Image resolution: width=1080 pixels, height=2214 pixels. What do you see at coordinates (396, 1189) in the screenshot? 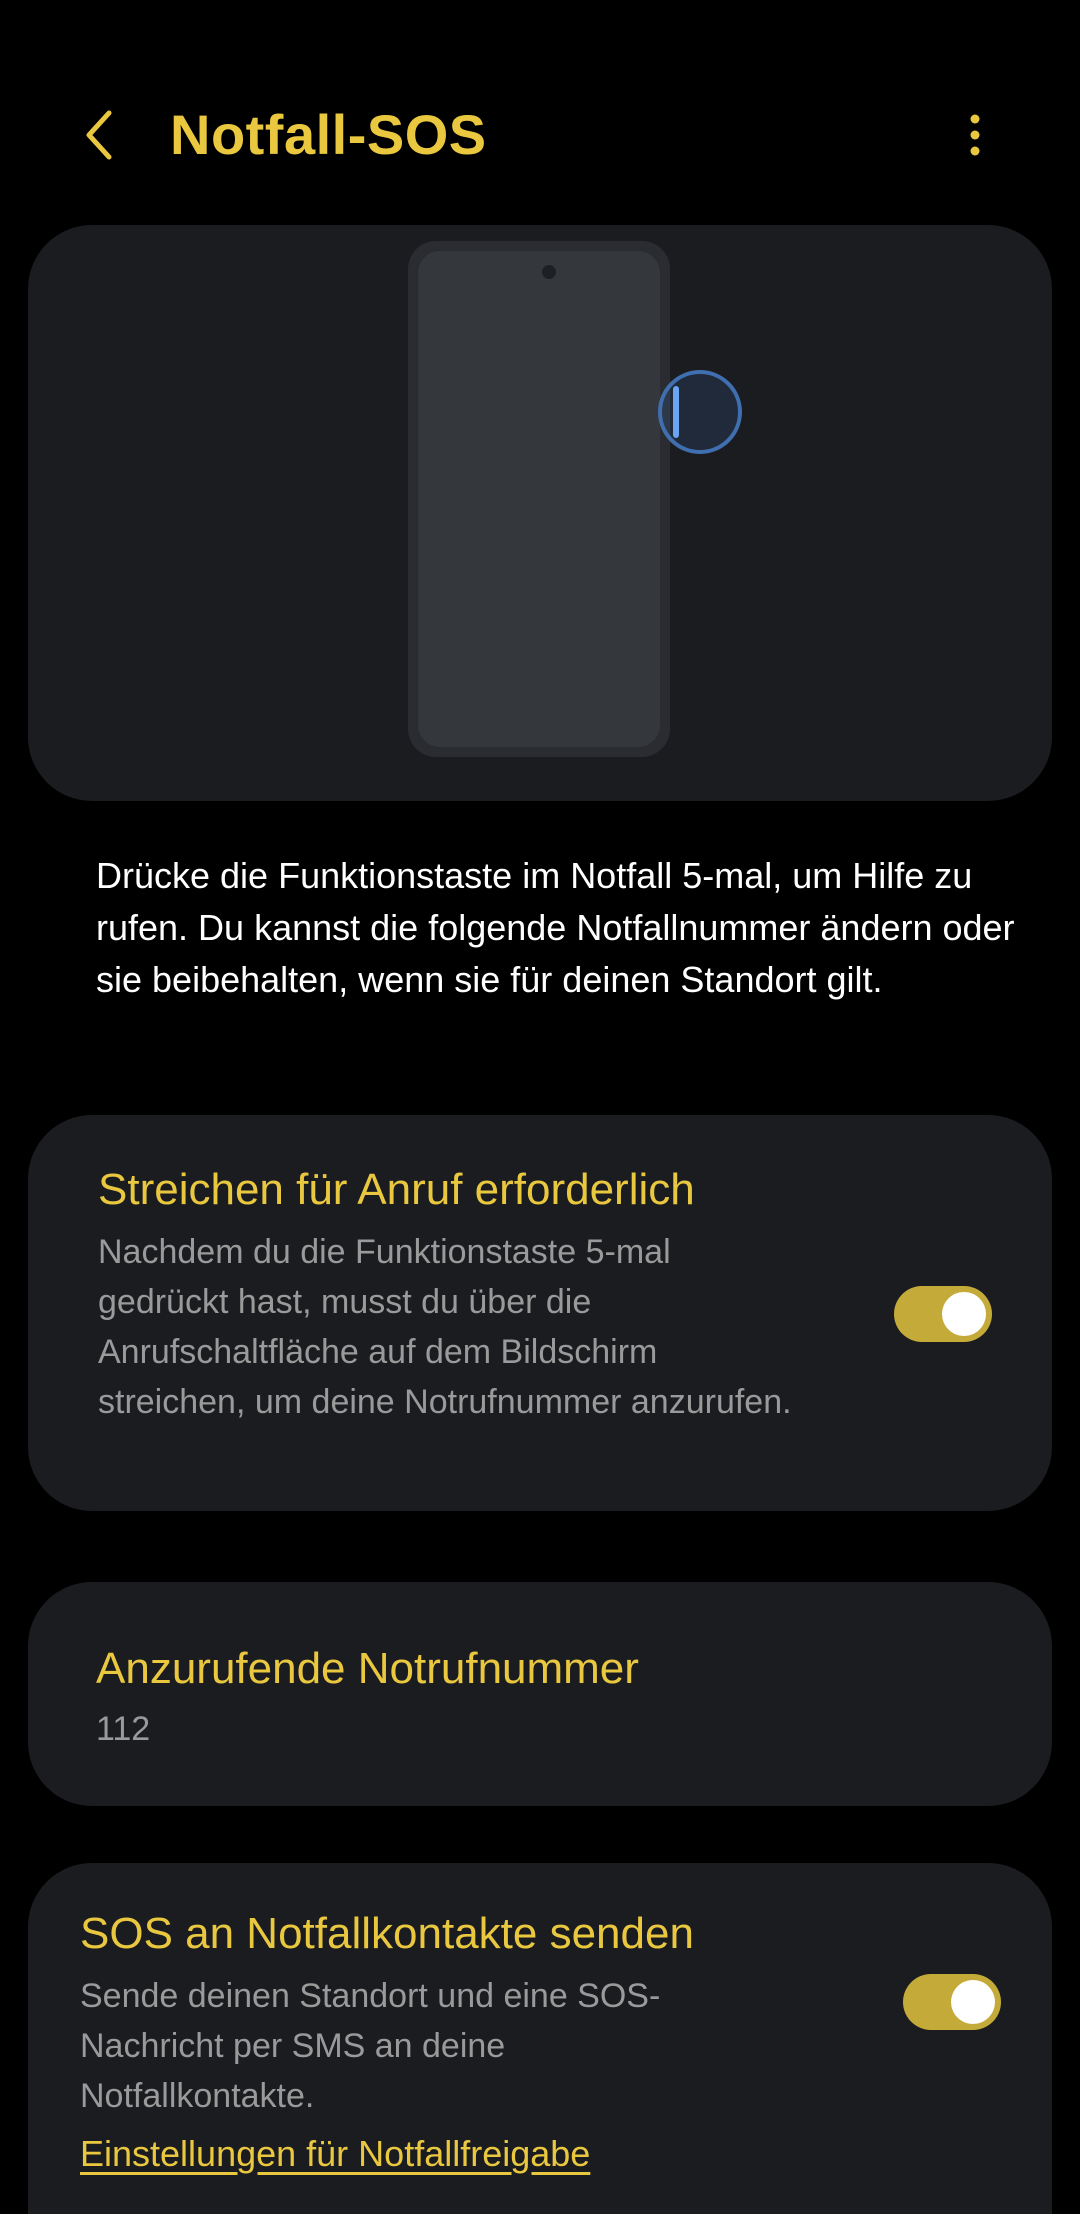
I see `setting-title: Streichen für Anruf erforderlich` at bounding box center [396, 1189].